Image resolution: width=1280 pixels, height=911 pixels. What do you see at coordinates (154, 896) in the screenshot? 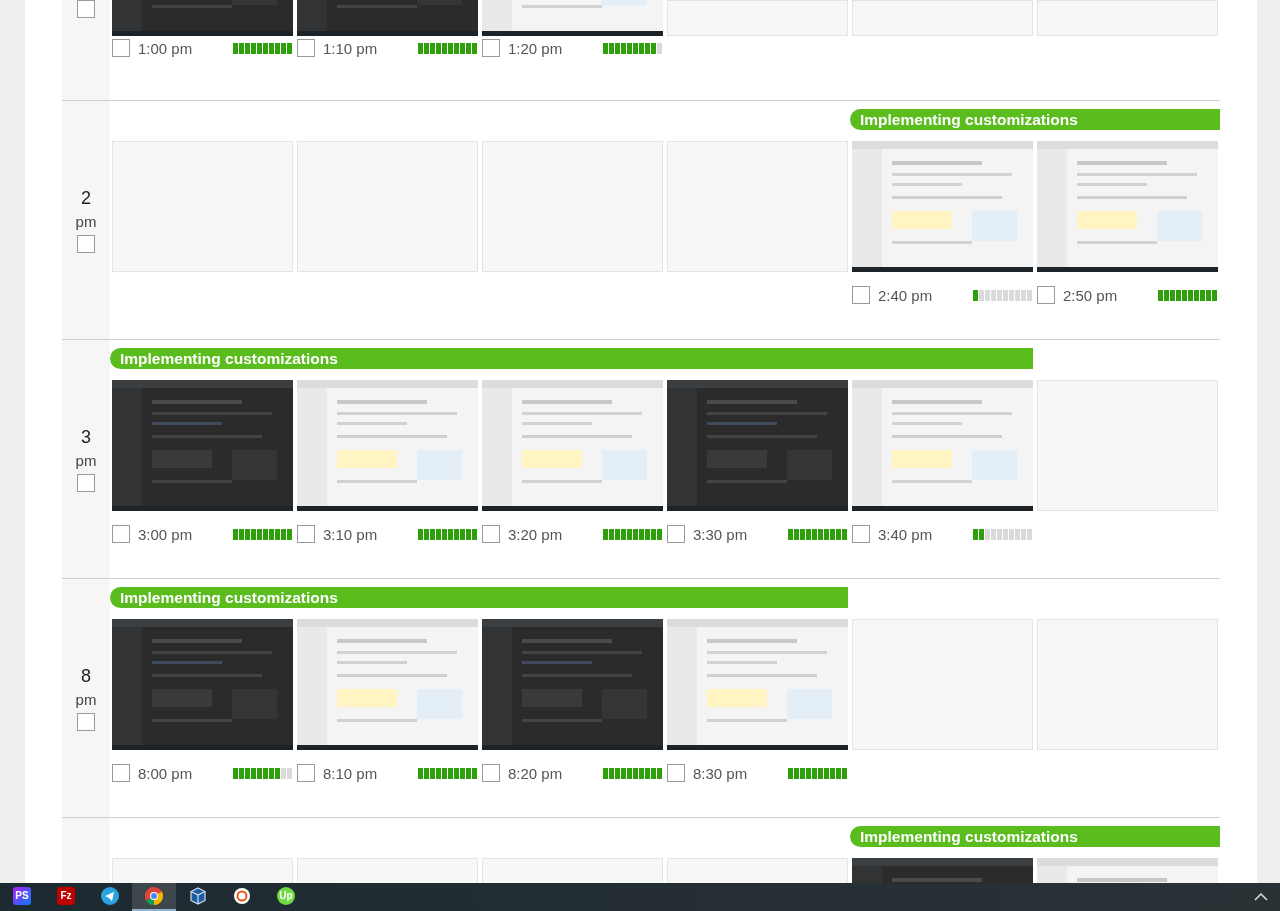
I see `browser-icon` at bounding box center [154, 896].